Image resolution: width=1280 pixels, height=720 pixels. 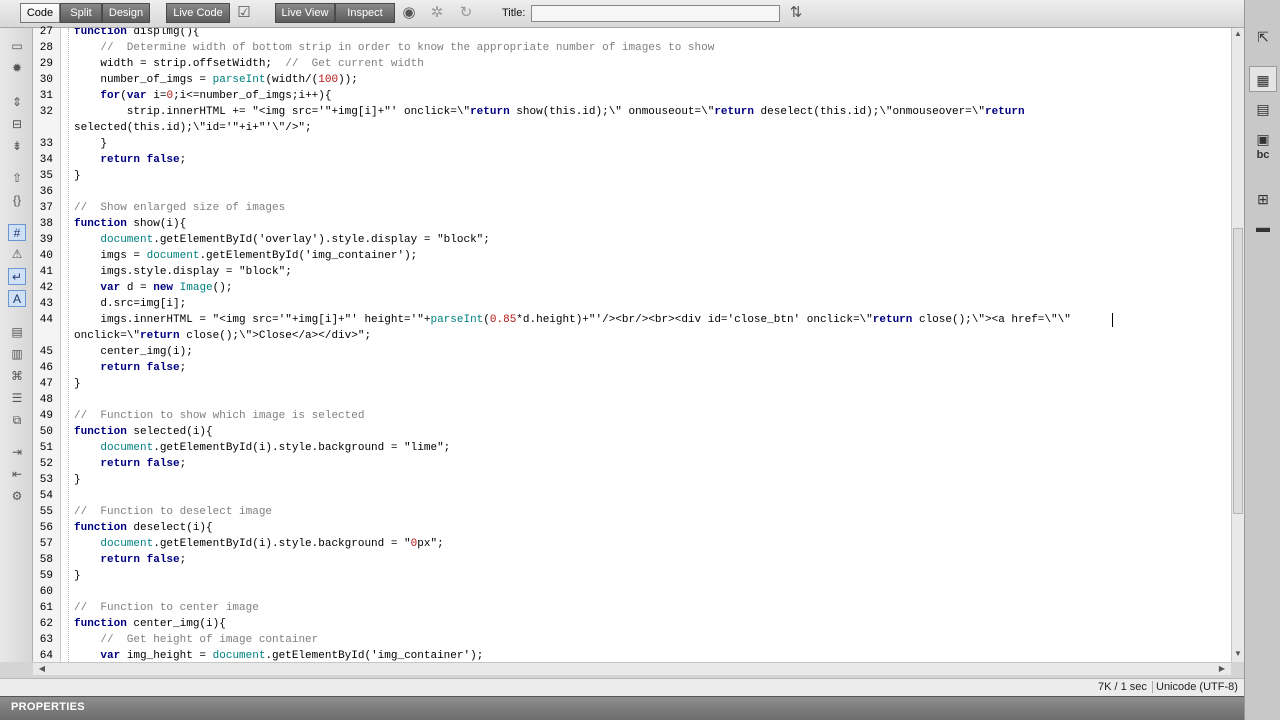 I want to click on insert-panel-icon: ▦, so click(x=1263, y=79).